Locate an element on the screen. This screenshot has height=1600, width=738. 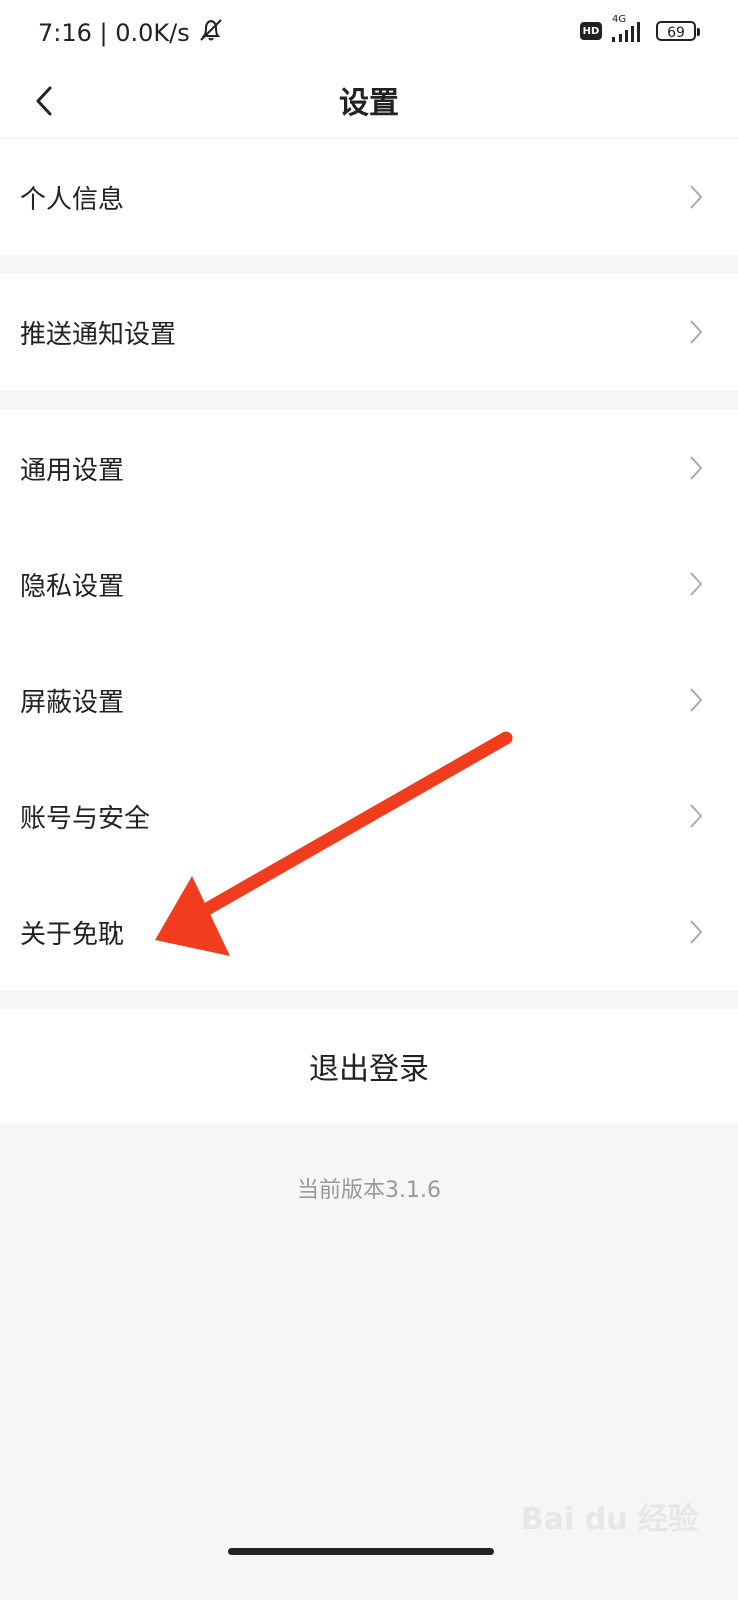
home-indicator is located at coordinates (361, 1551).